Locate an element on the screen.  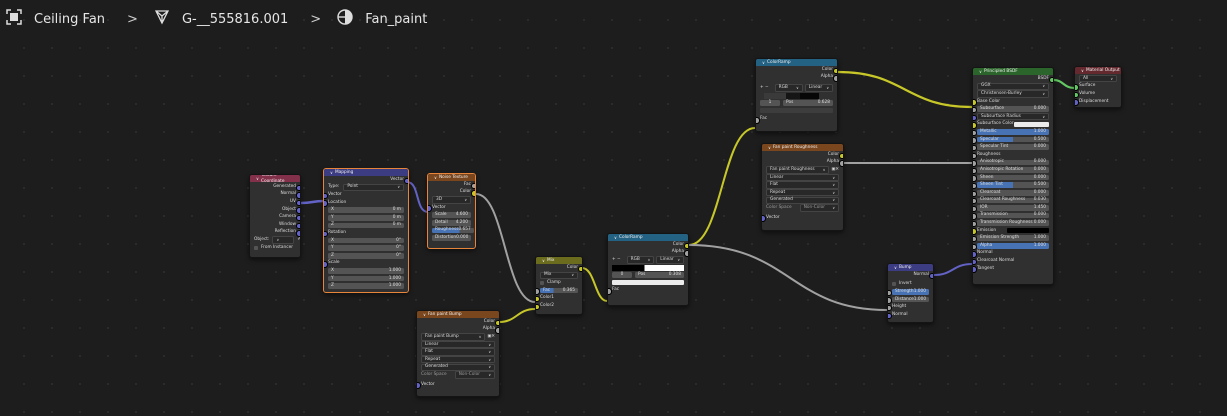
scale-x-field: X 1.000 is located at coordinates (366, 271).